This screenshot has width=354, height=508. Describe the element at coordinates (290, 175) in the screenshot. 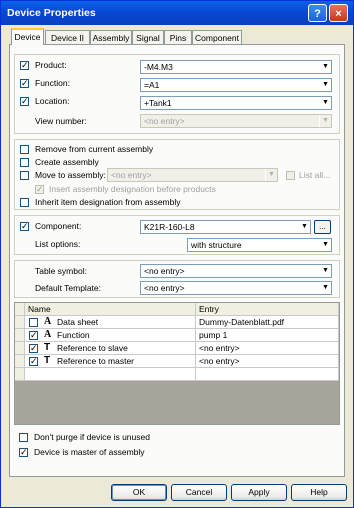

I see `list-all-checkbox` at that location.